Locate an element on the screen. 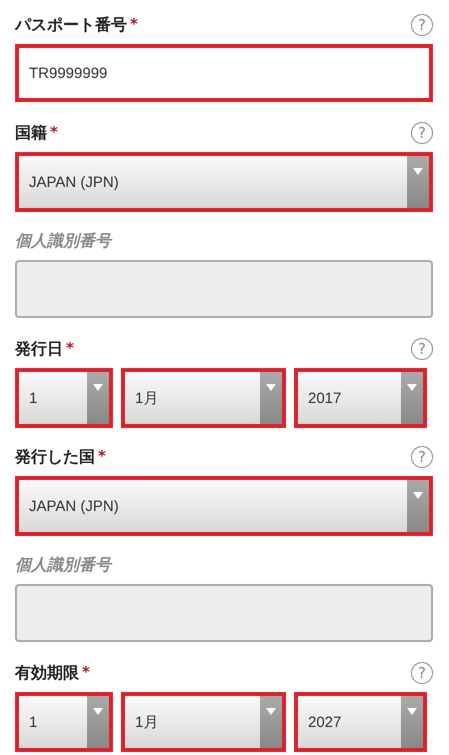 The image size is (449, 755). field-label: 国籍 is located at coordinates (31, 133).